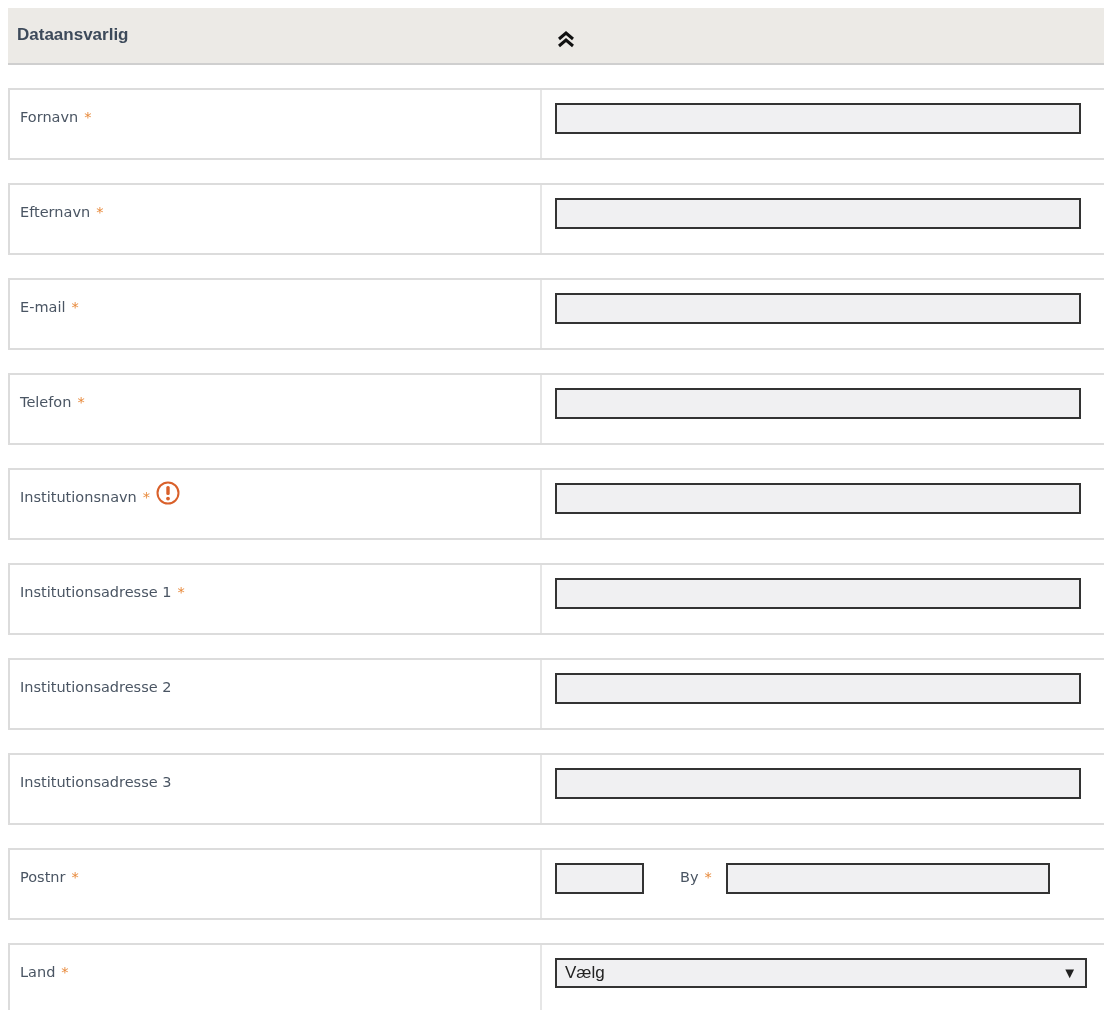 The width and height of the screenshot is (1104, 1010). Describe the element at coordinates (96, 592) in the screenshot. I see `field-label: Institutionsadresse 1` at that location.